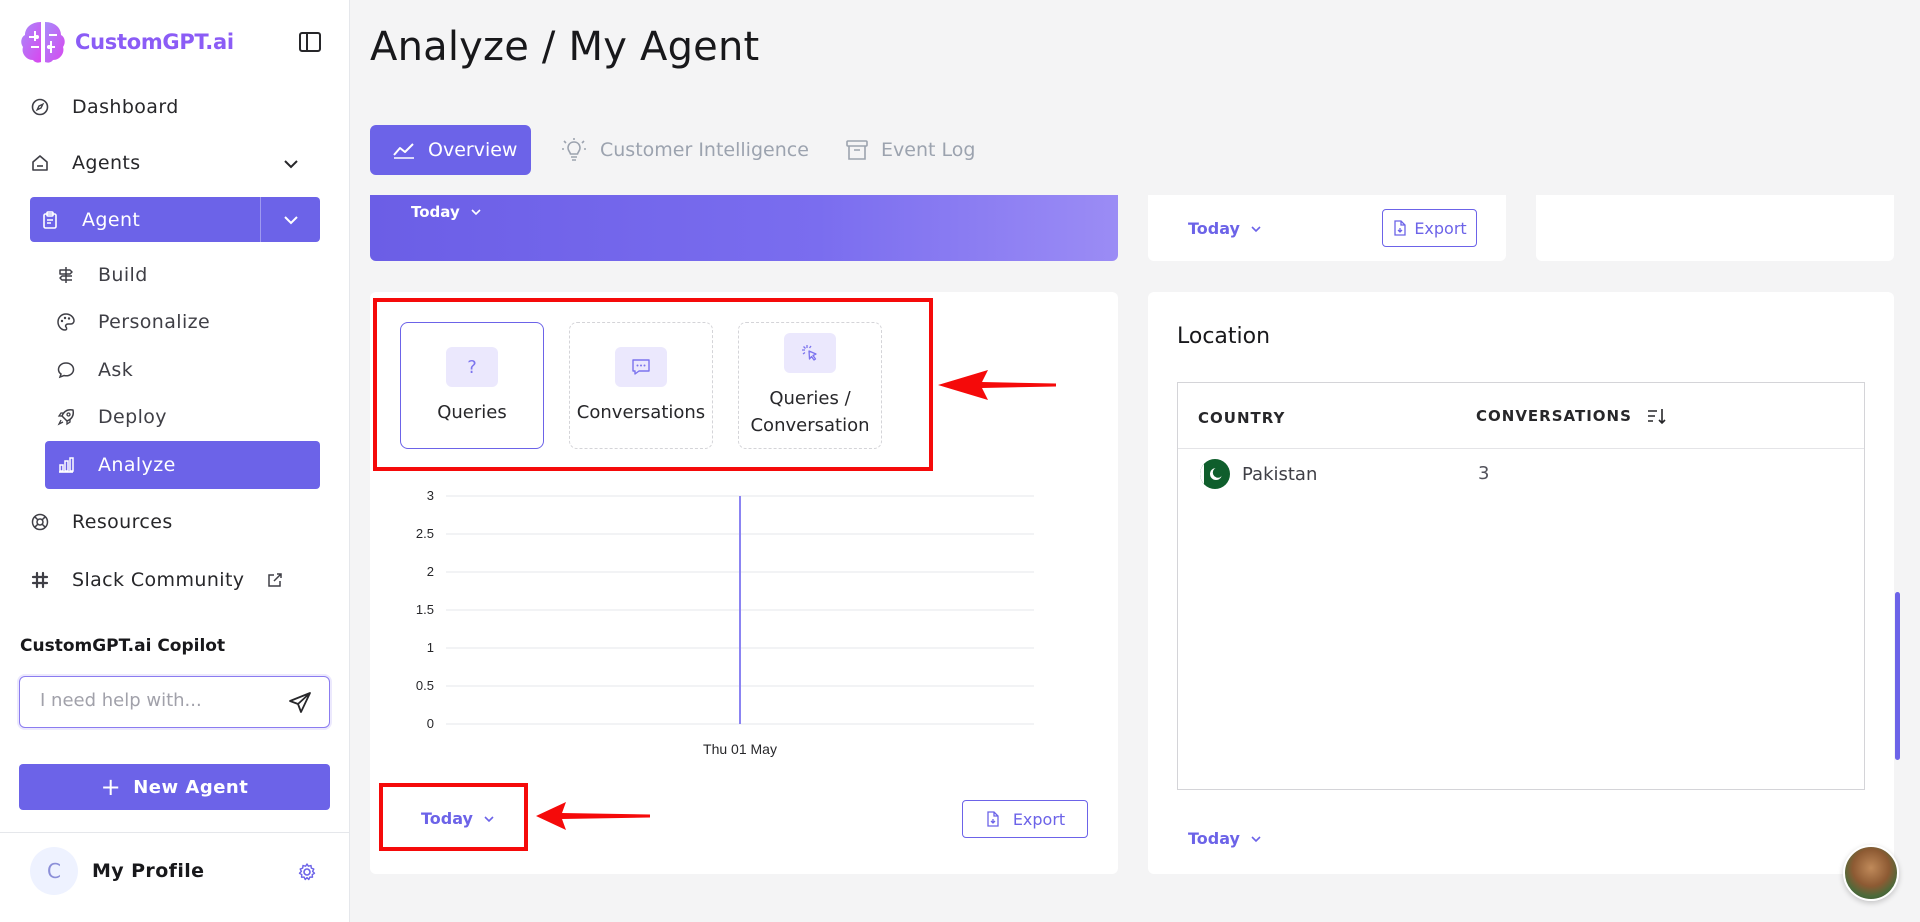  Describe the element at coordinates (928, 150) in the screenshot. I see `tab-label: Event Log` at that location.